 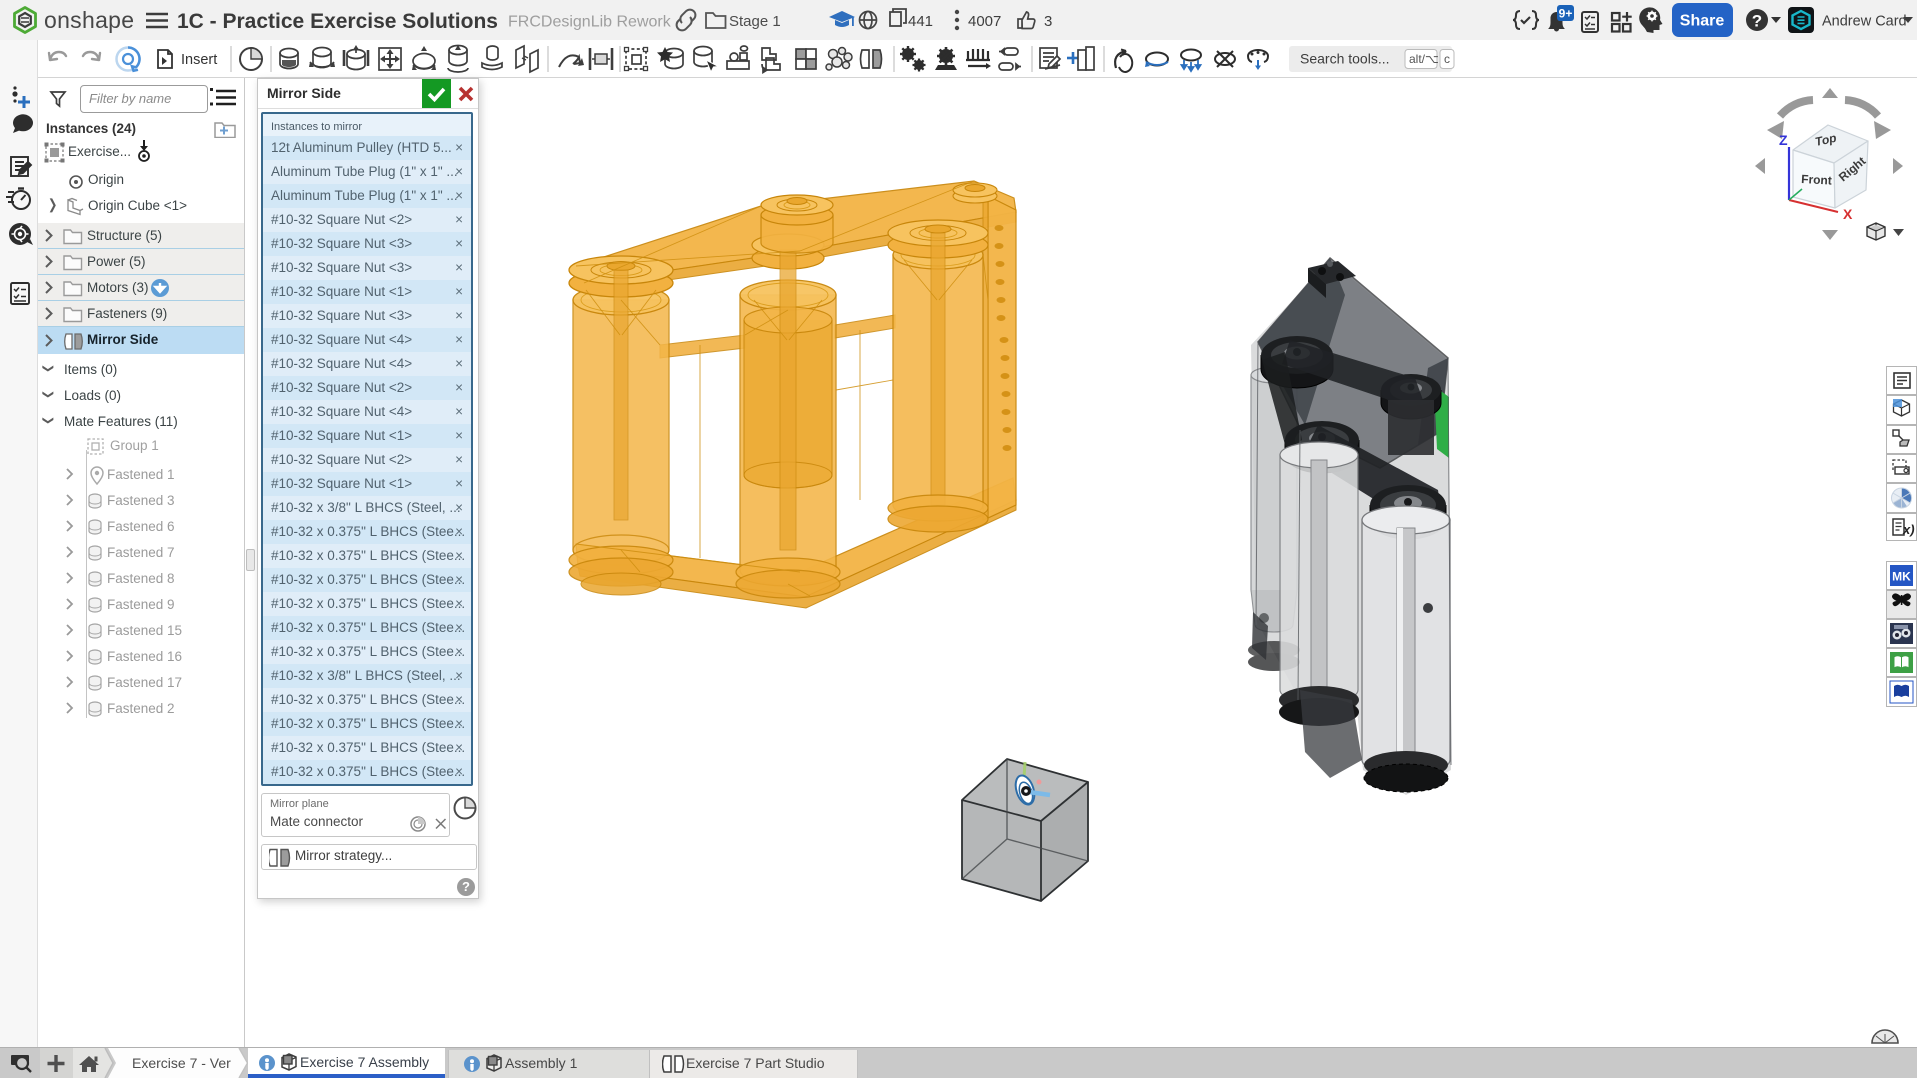 I want to click on svg-text: Fastened 17, so click(x=144, y=682).